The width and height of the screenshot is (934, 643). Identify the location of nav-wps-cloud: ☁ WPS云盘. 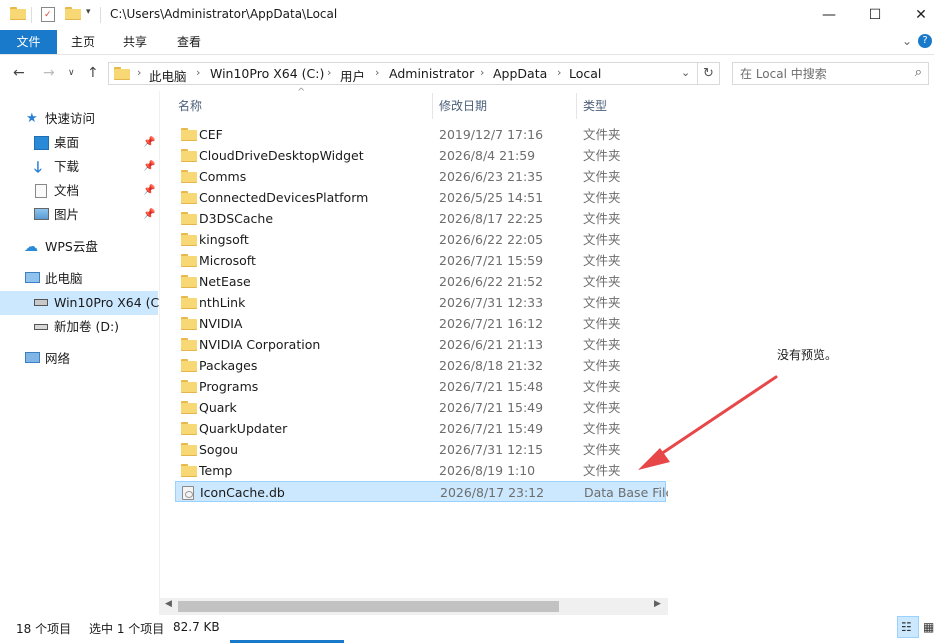
(79, 247).